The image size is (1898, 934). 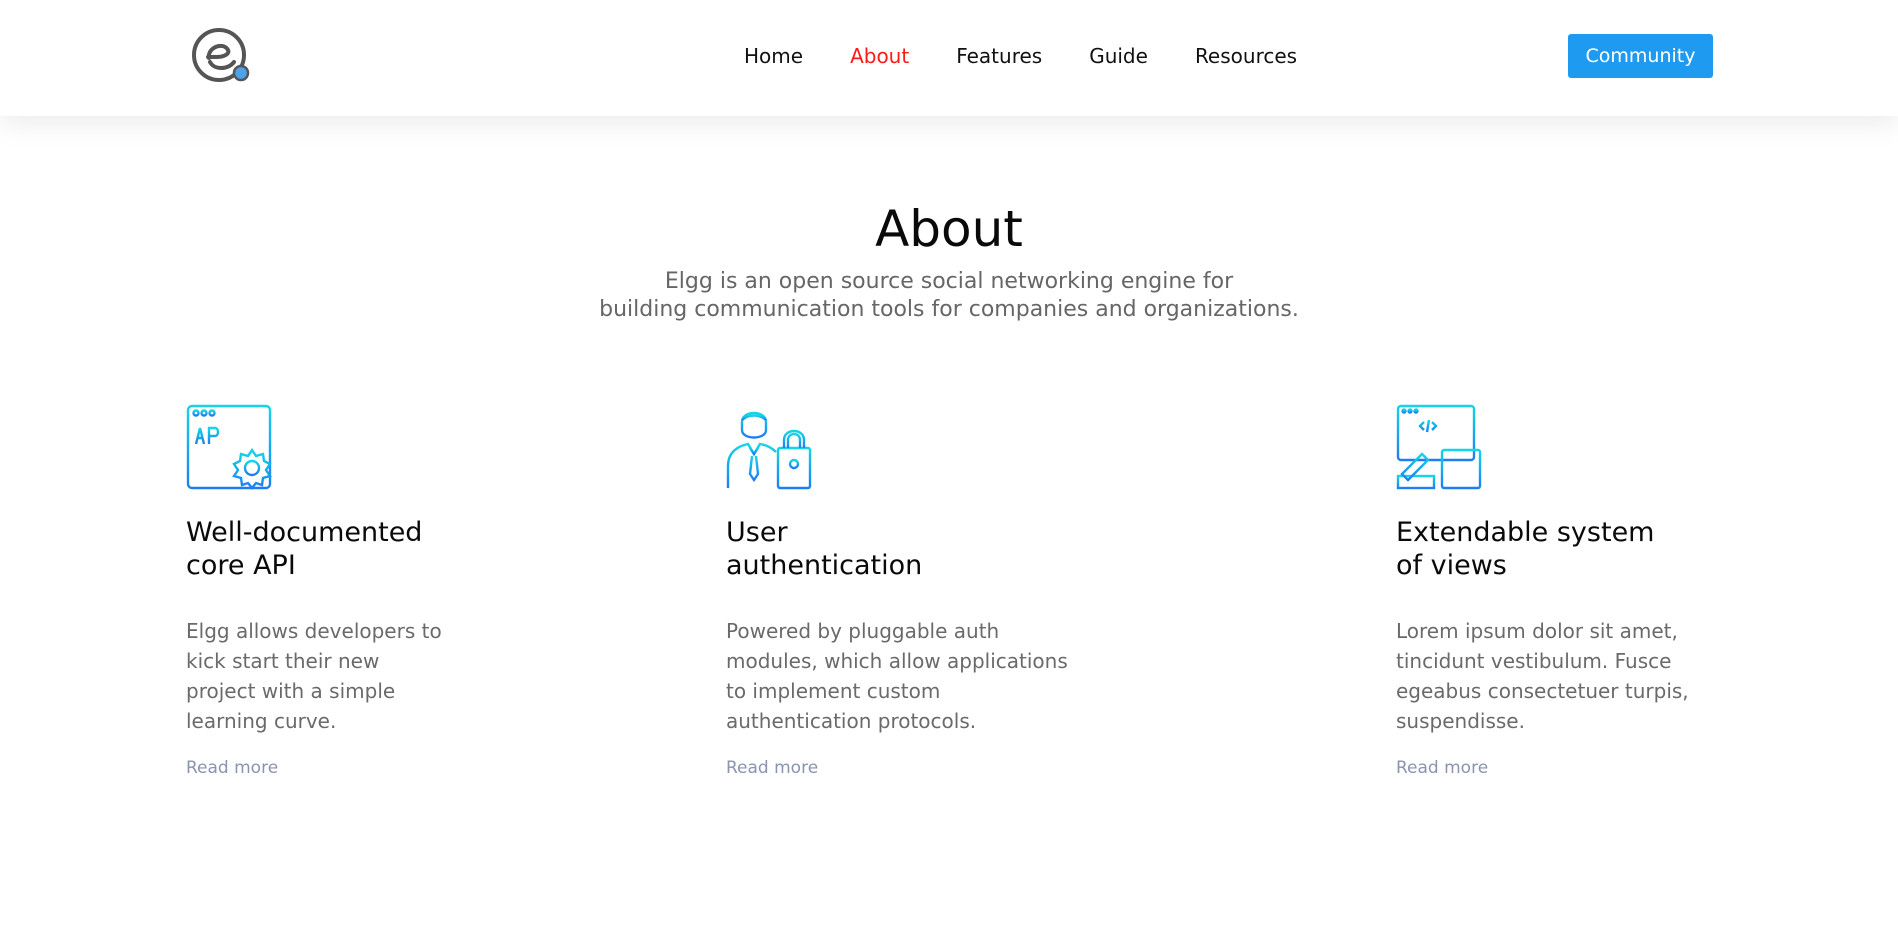 What do you see at coordinates (291, 691) in the screenshot?
I see `card-text-line: project with a simple` at bounding box center [291, 691].